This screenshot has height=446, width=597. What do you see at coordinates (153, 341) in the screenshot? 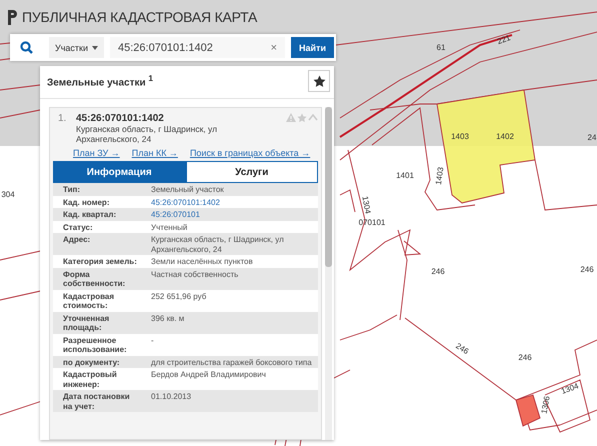
I see `field-value: -` at bounding box center [153, 341].